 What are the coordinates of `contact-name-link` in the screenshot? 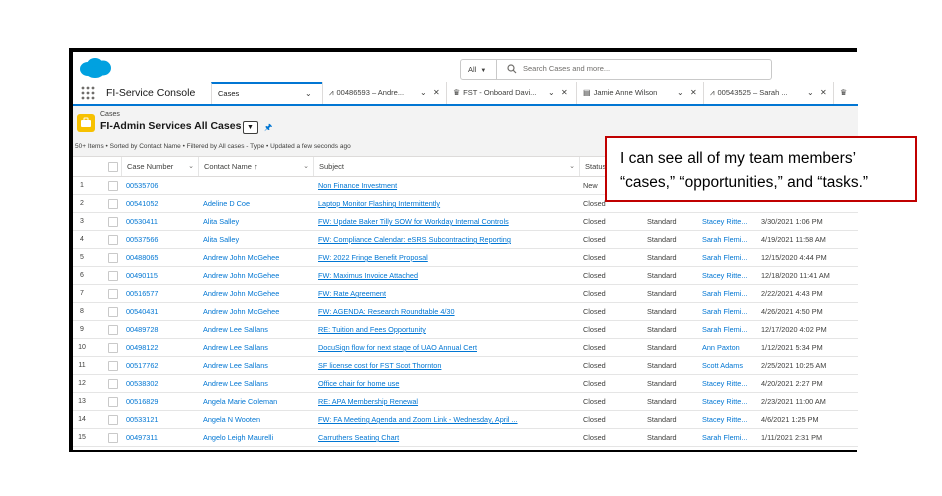 It's located at (257, 185).